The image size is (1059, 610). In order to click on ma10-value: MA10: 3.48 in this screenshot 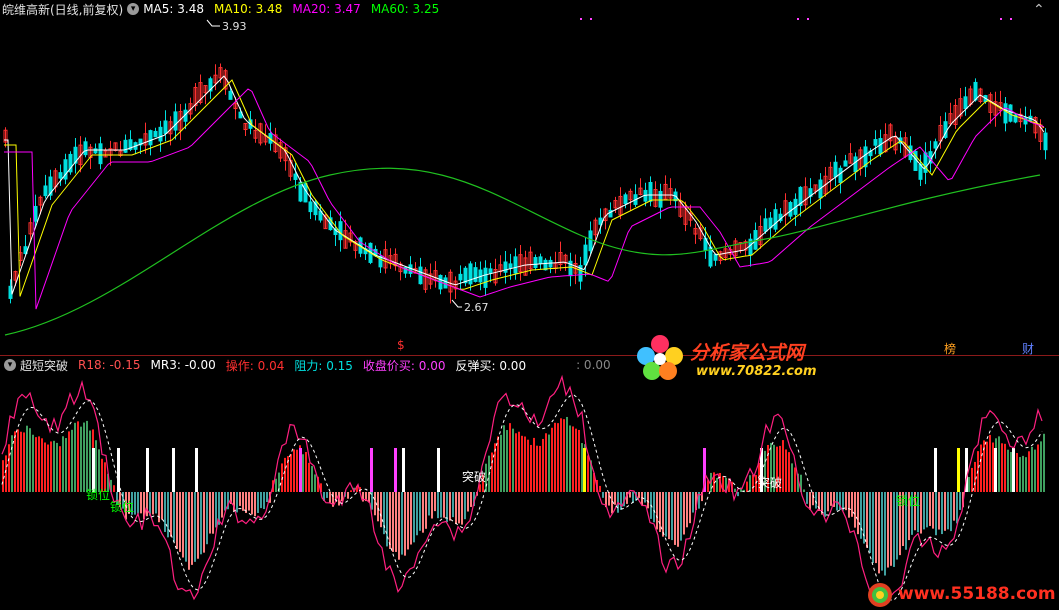, I will do `click(248, 9)`.